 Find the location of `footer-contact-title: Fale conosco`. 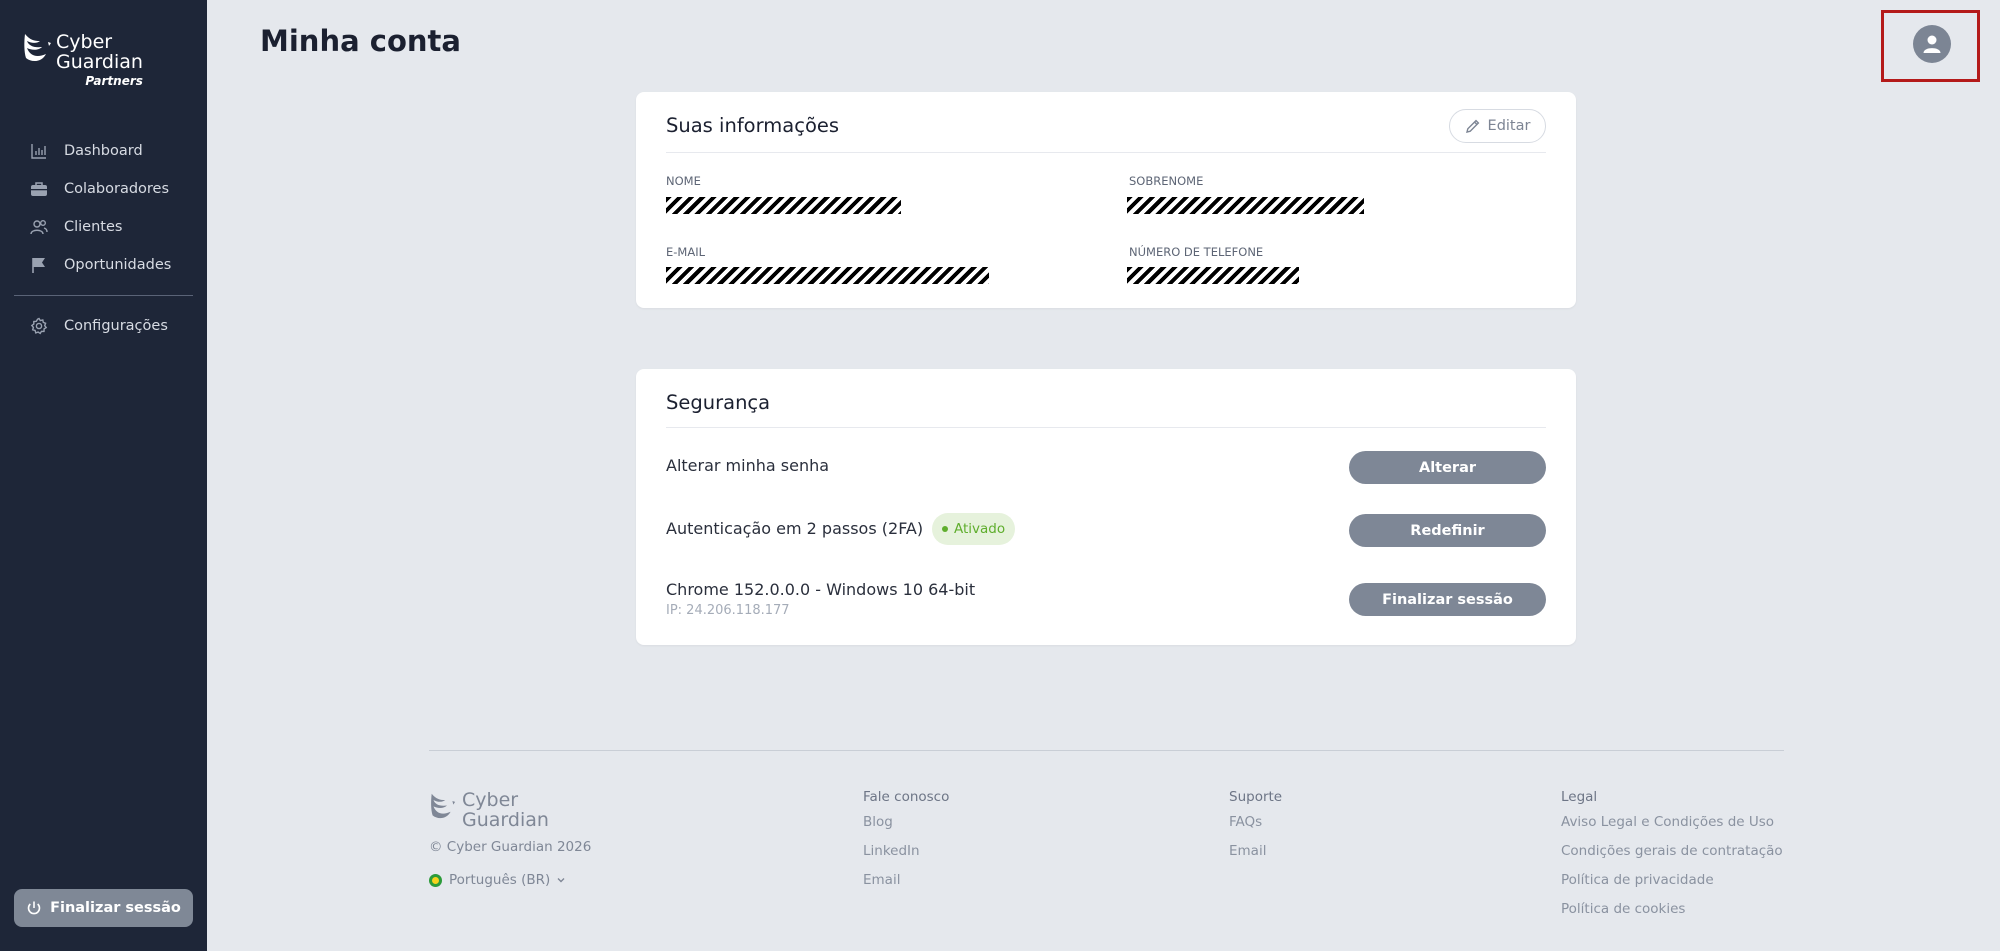

footer-contact-title: Fale conosco is located at coordinates (906, 797).